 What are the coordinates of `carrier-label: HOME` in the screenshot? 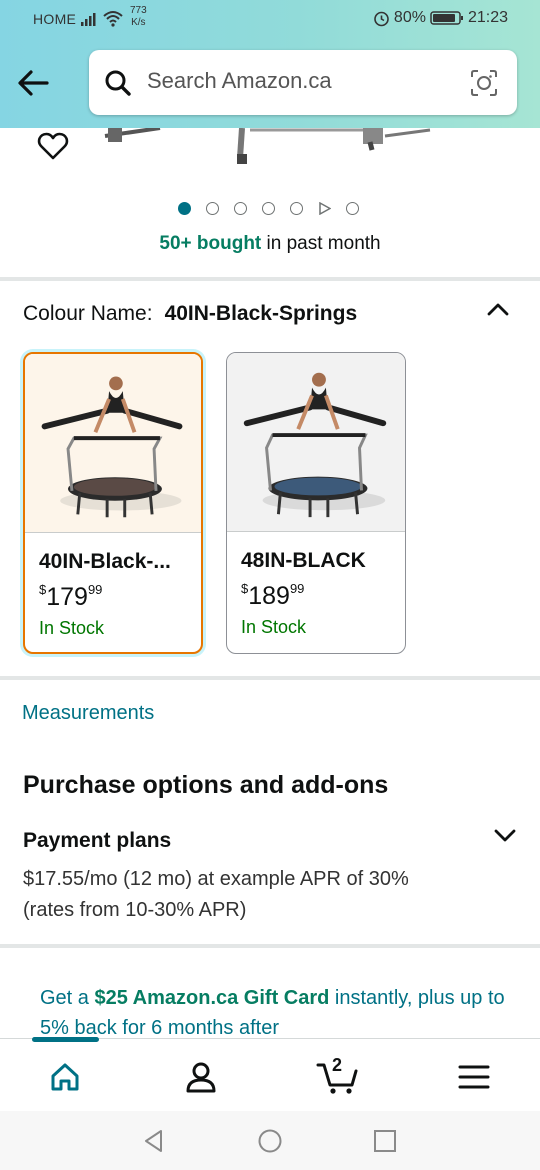 It's located at (55, 19).